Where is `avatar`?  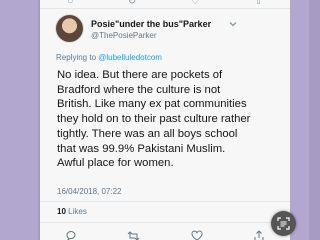
avatar is located at coordinates (69, 28).